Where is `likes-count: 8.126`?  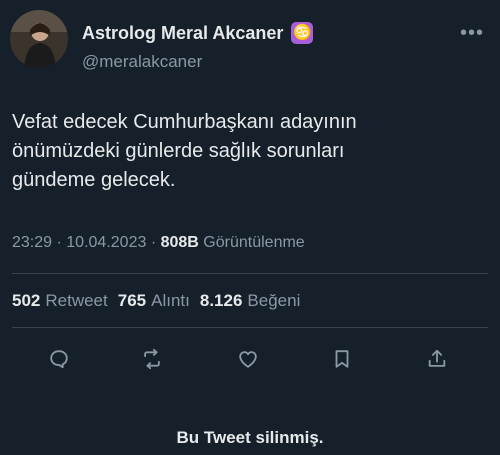 likes-count: 8.126 is located at coordinates (221, 300).